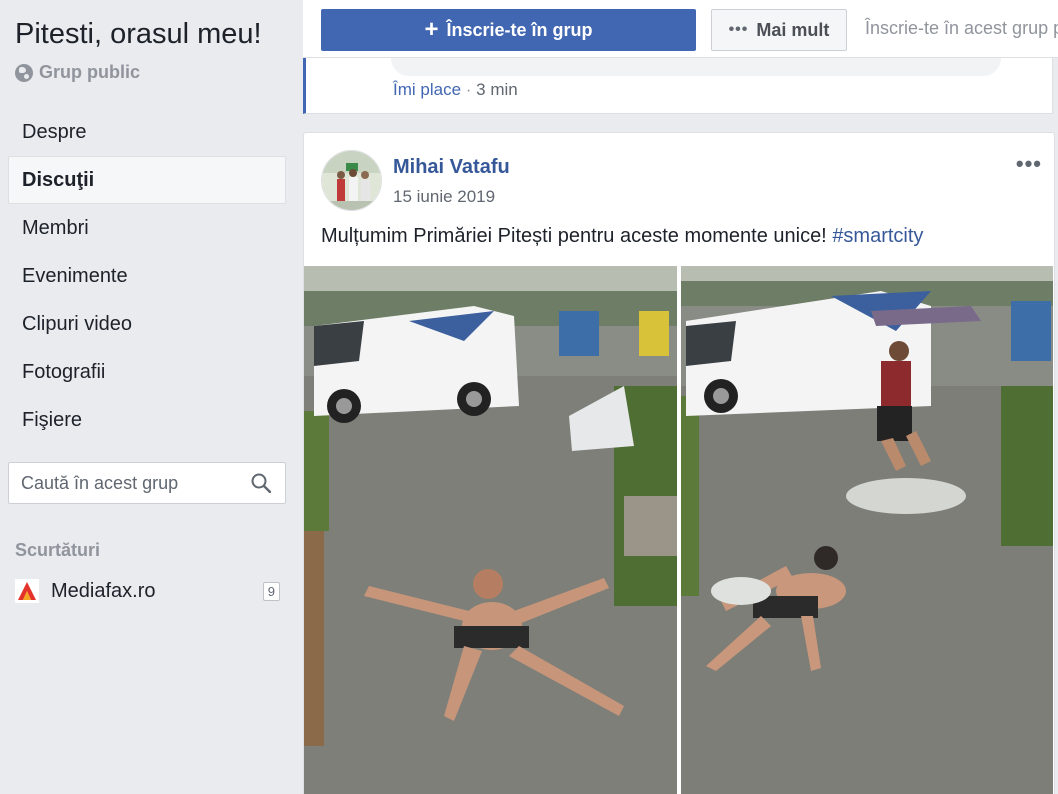 The image size is (1058, 794). Describe the element at coordinates (124, 483) in the screenshot. I see `group-search-input` at that location.